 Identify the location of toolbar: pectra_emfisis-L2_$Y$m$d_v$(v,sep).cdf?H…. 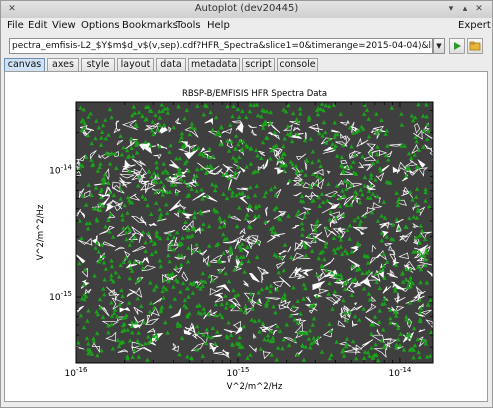
(246, 46).